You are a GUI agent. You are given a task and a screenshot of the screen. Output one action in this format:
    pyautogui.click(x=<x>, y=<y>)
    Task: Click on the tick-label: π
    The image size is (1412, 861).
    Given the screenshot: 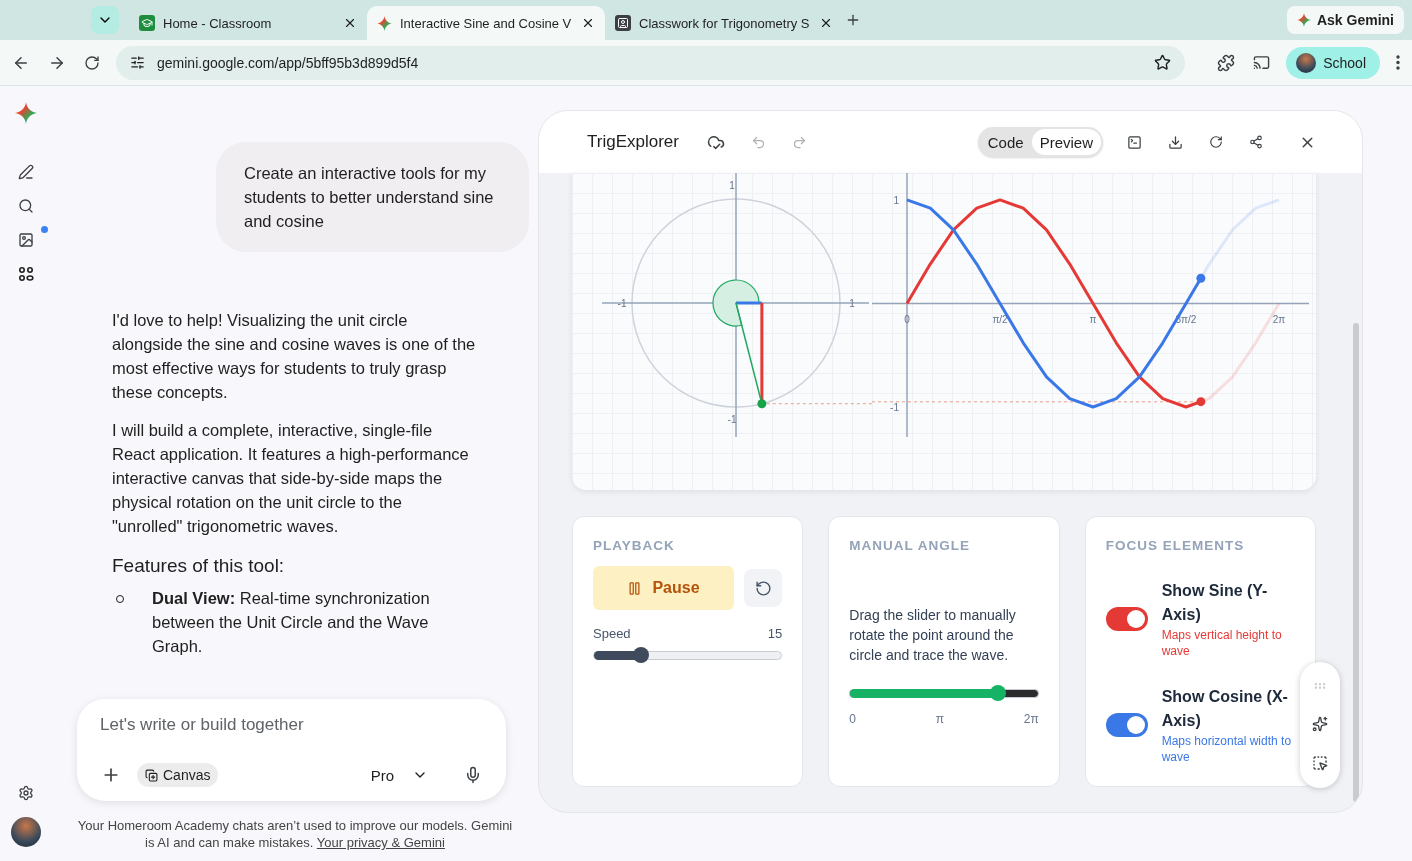 What is the action you would take?
    pyautogui.click(x=1093, y=320)
    